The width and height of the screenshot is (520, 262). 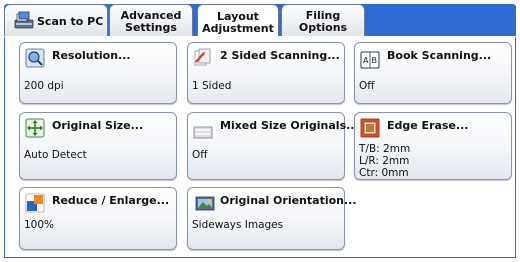 I want to click on button-value: 100%, so click(x=39, y=225).